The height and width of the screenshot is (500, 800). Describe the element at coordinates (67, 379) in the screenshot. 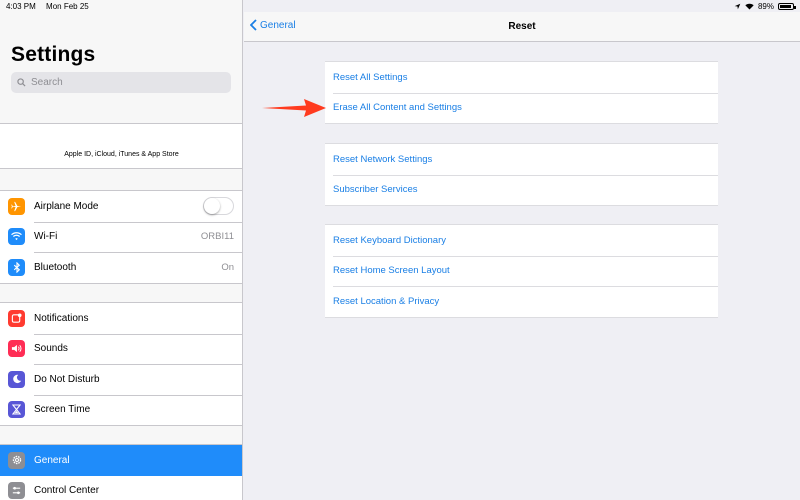

I see `sidebar-item-label: Do Not Disturb` at that location.